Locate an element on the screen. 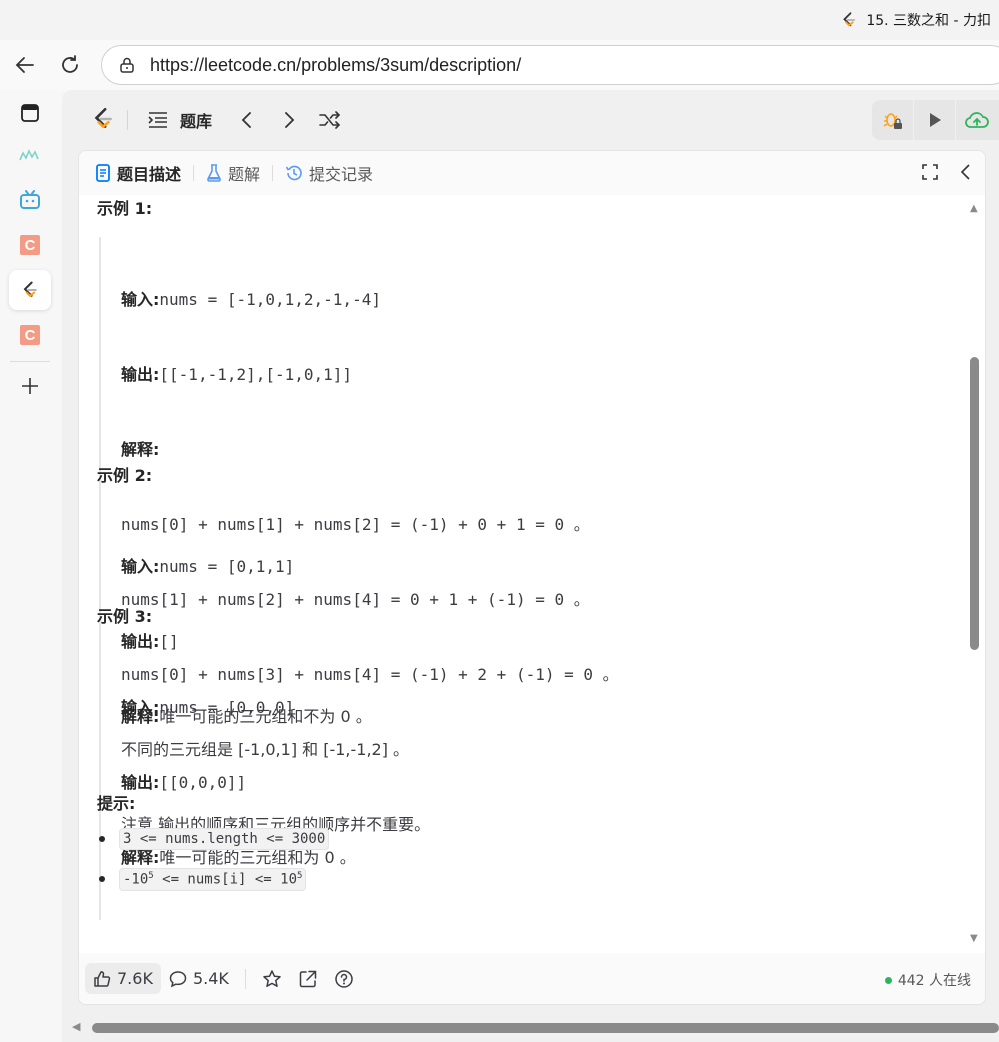  cloud-upload-icon is located at coordinates (977, 120).